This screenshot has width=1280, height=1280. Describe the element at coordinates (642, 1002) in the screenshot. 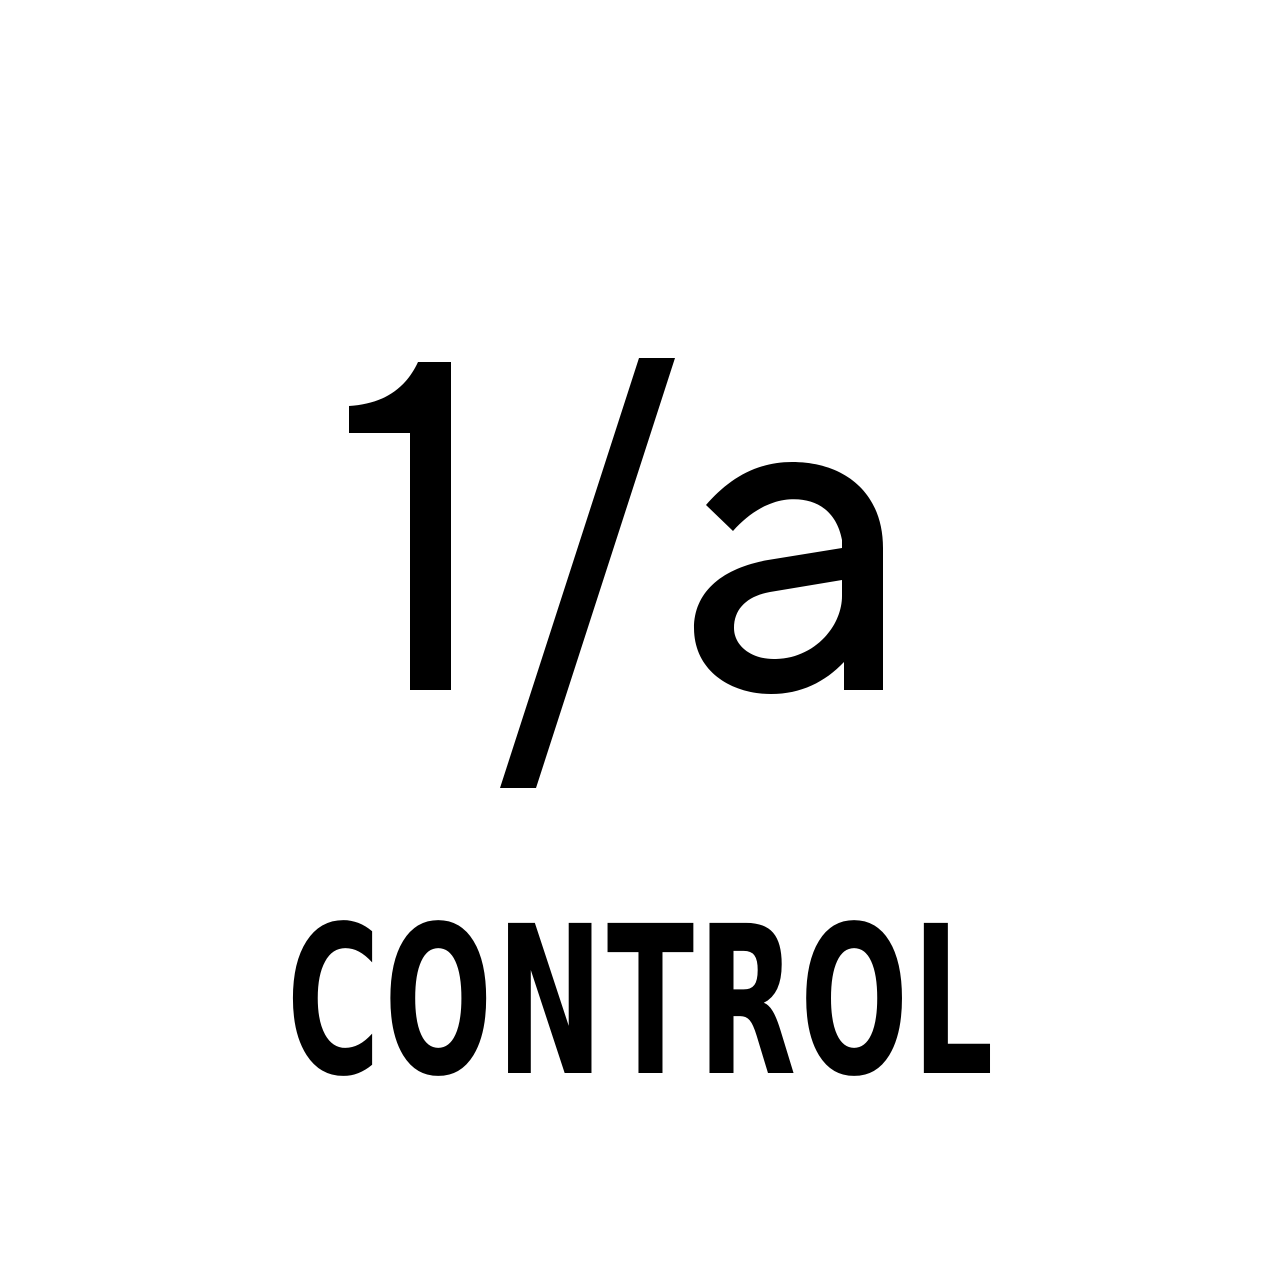

I see `caption-control: CONTROL` at that location.